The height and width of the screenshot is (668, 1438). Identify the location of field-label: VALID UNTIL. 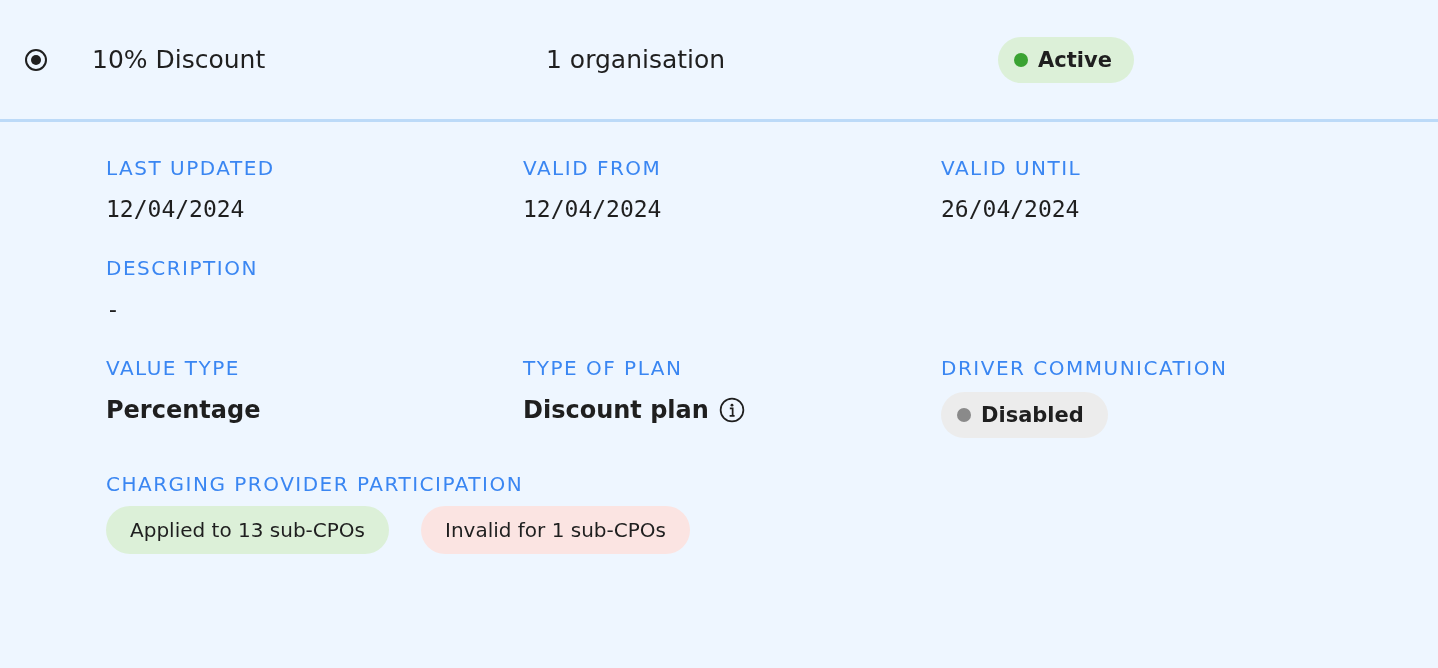
(1012, 168).